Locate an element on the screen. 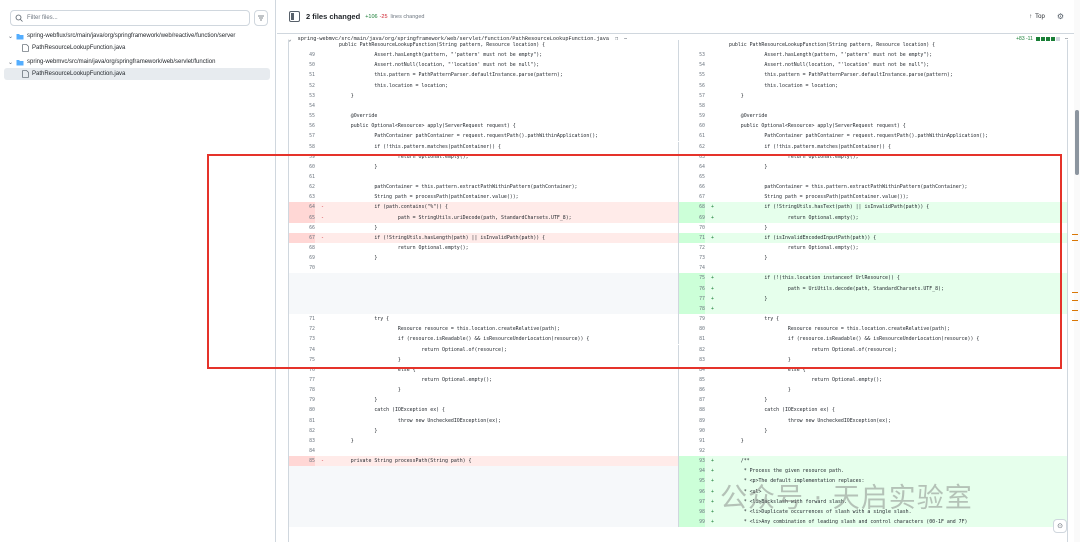 This screenshot has height=542, width=1080. line-number: 89 is located at coordinates (692, 421).